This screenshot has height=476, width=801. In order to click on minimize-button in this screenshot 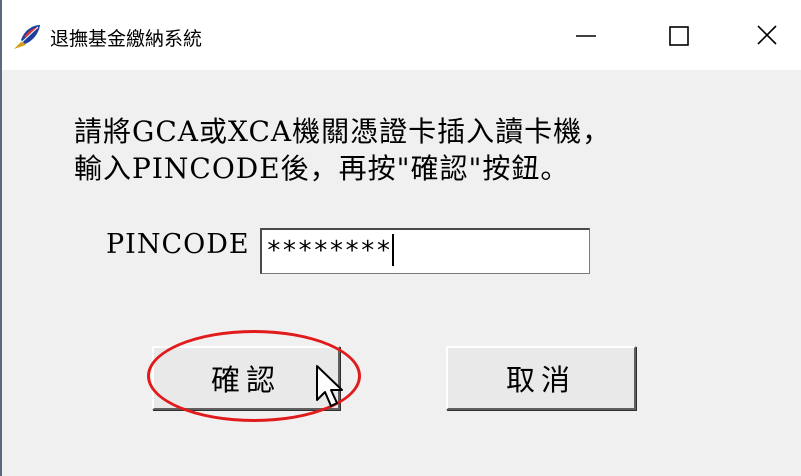, I will do `click(584, 36)`.